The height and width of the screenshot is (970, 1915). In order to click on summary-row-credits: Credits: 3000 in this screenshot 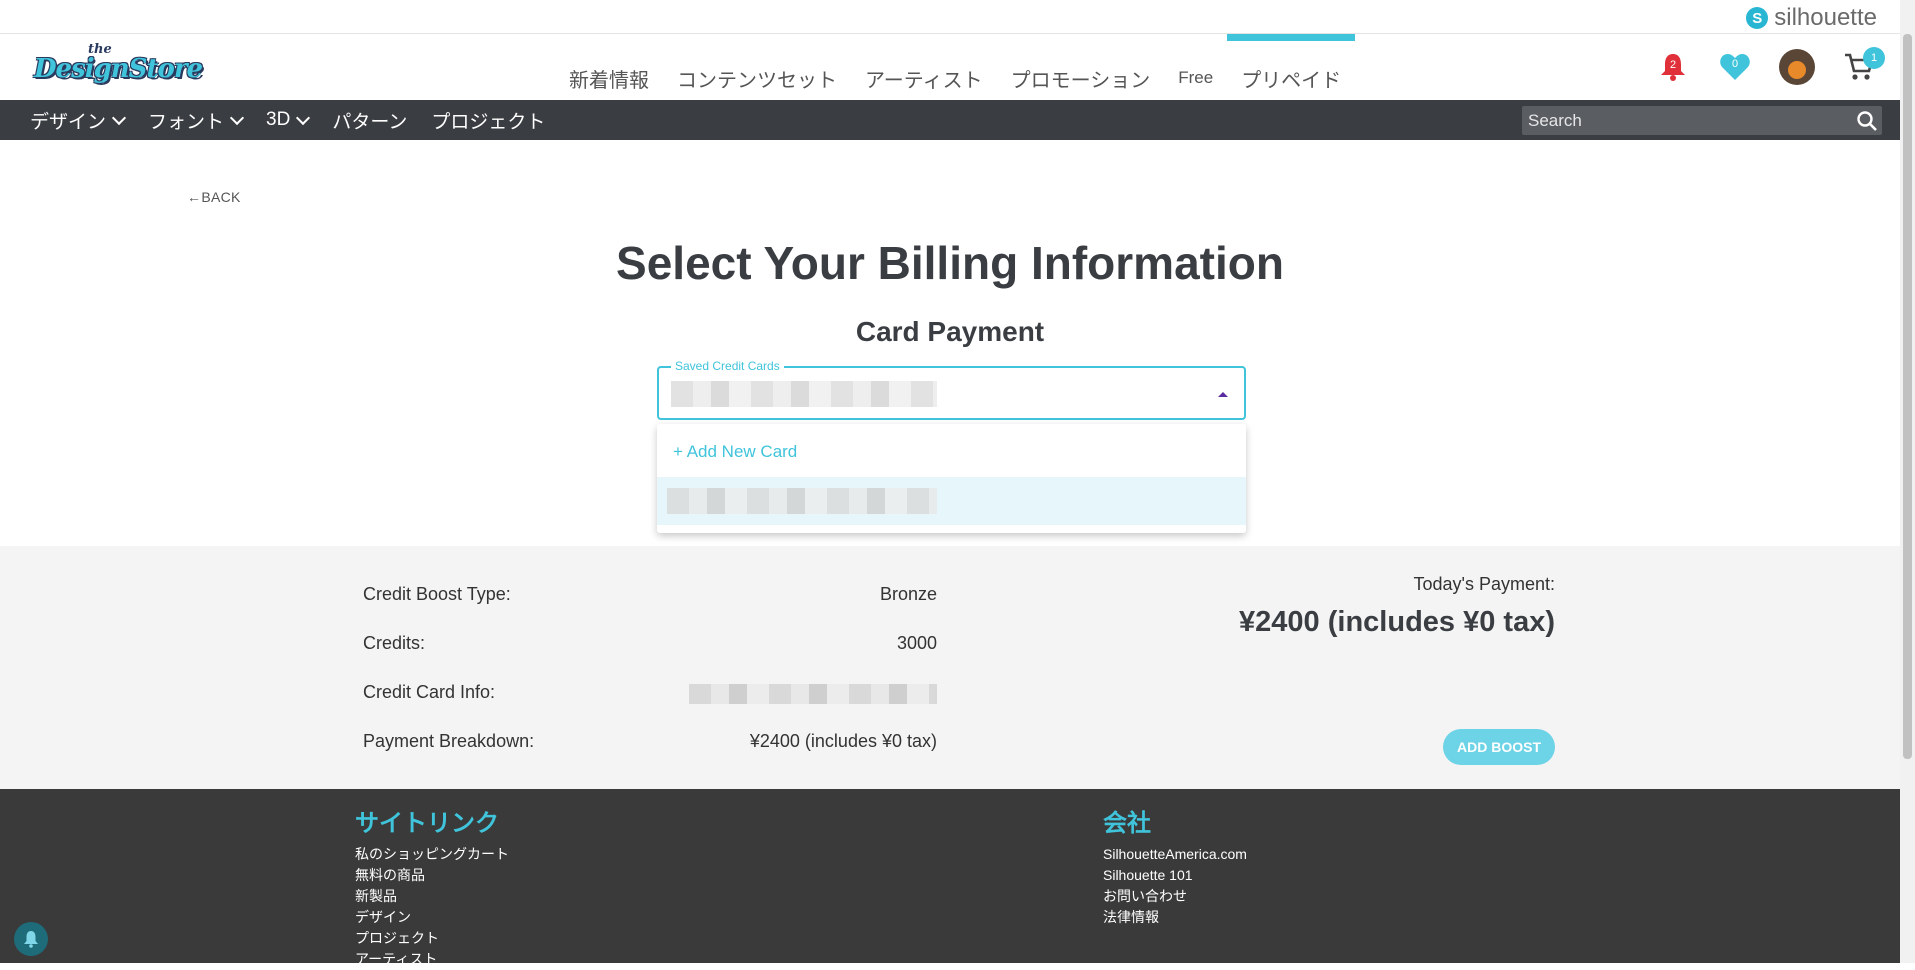, I will do `click(650, 643)`.